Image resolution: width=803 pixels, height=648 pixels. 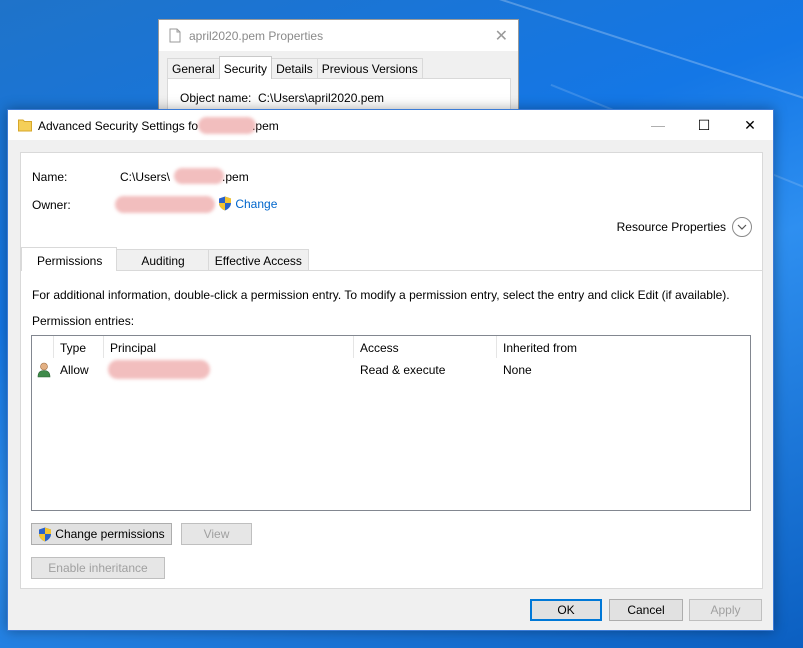 What do you see at coordinates (256, 35) in the screenshot?
I see `properties-title: april2020.pem Properties` at bounding box center [256, 35].